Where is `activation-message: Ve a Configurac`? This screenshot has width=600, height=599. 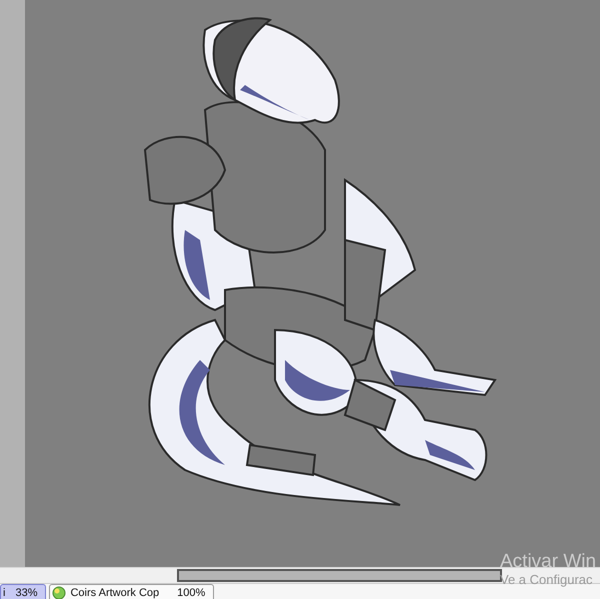 activation-message: Ve a Configurac is located at coordinates (547, 579).